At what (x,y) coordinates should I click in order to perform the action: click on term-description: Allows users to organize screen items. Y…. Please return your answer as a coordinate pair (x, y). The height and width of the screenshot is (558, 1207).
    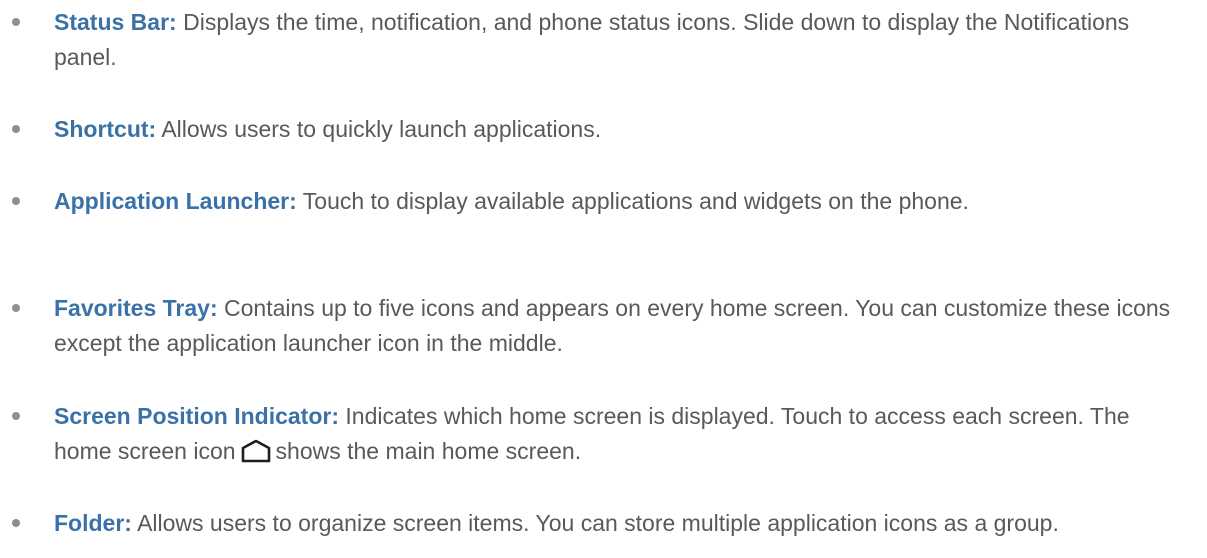
    Looking at the image, I should click on (595, 523).